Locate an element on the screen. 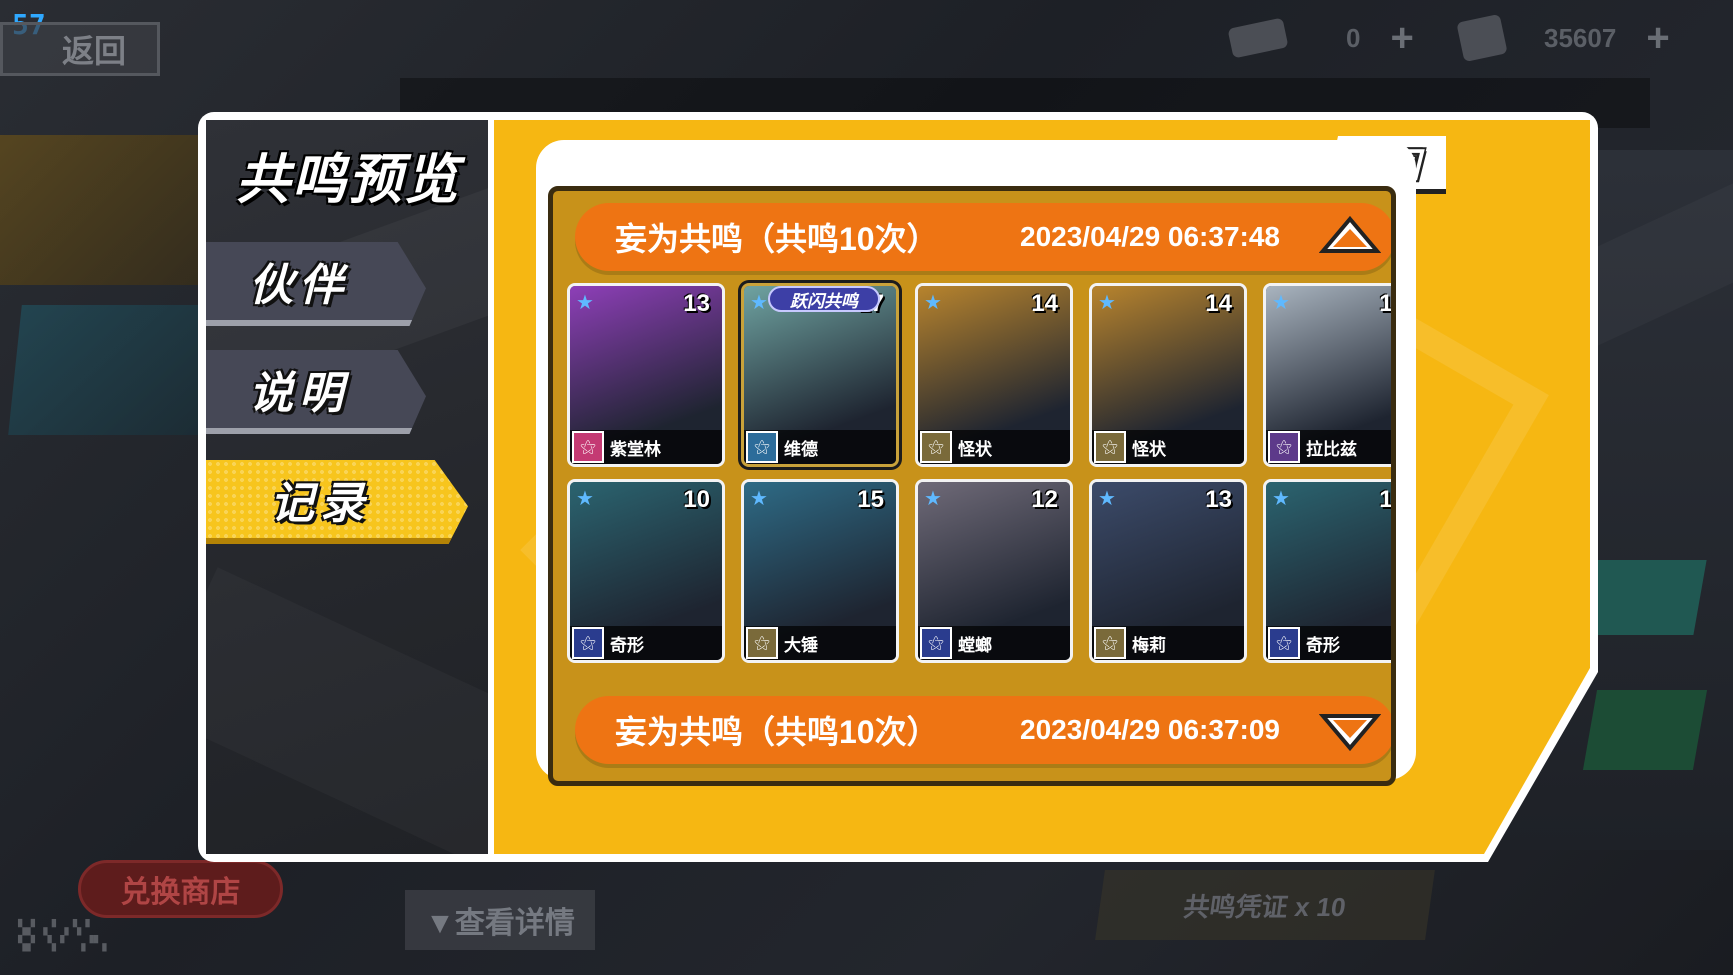 The height and width of the screenshot is (975, 1733). record-time: 2023/04/29 06:37:09 is located at coordinates (1150, 729).